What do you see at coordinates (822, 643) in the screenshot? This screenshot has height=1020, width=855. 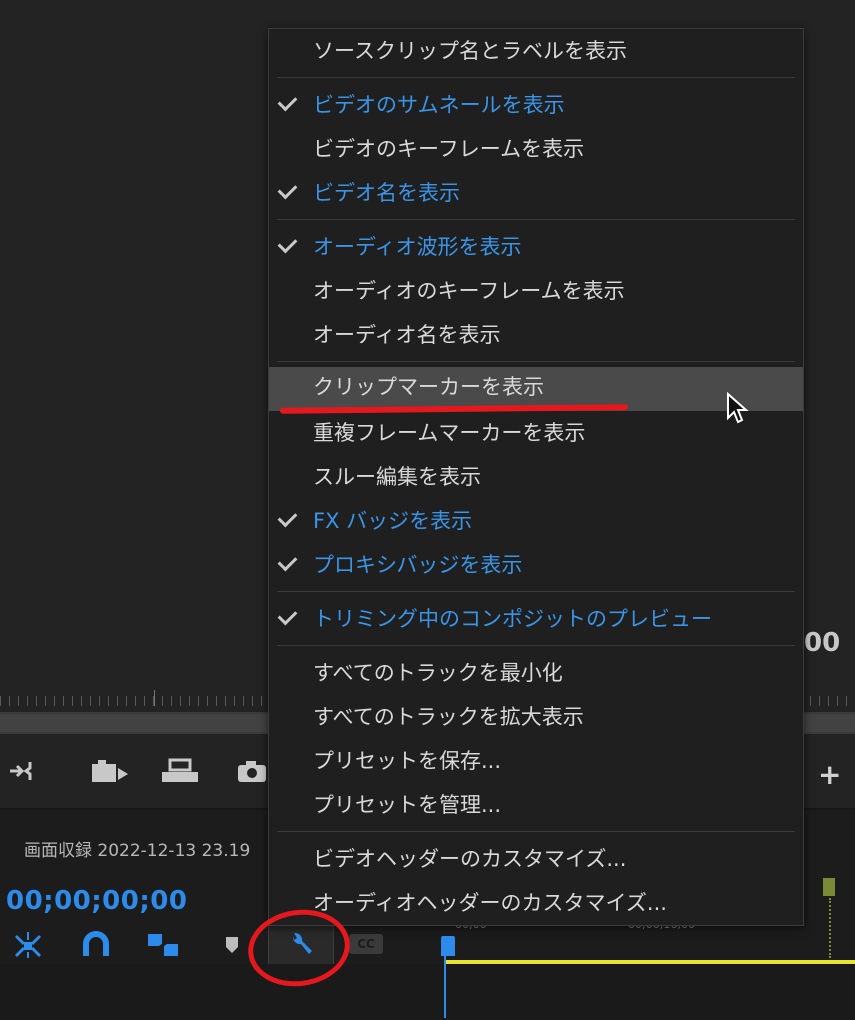 I see `monitor-timecode-fragment: 00` at bounding box center [822, 643].